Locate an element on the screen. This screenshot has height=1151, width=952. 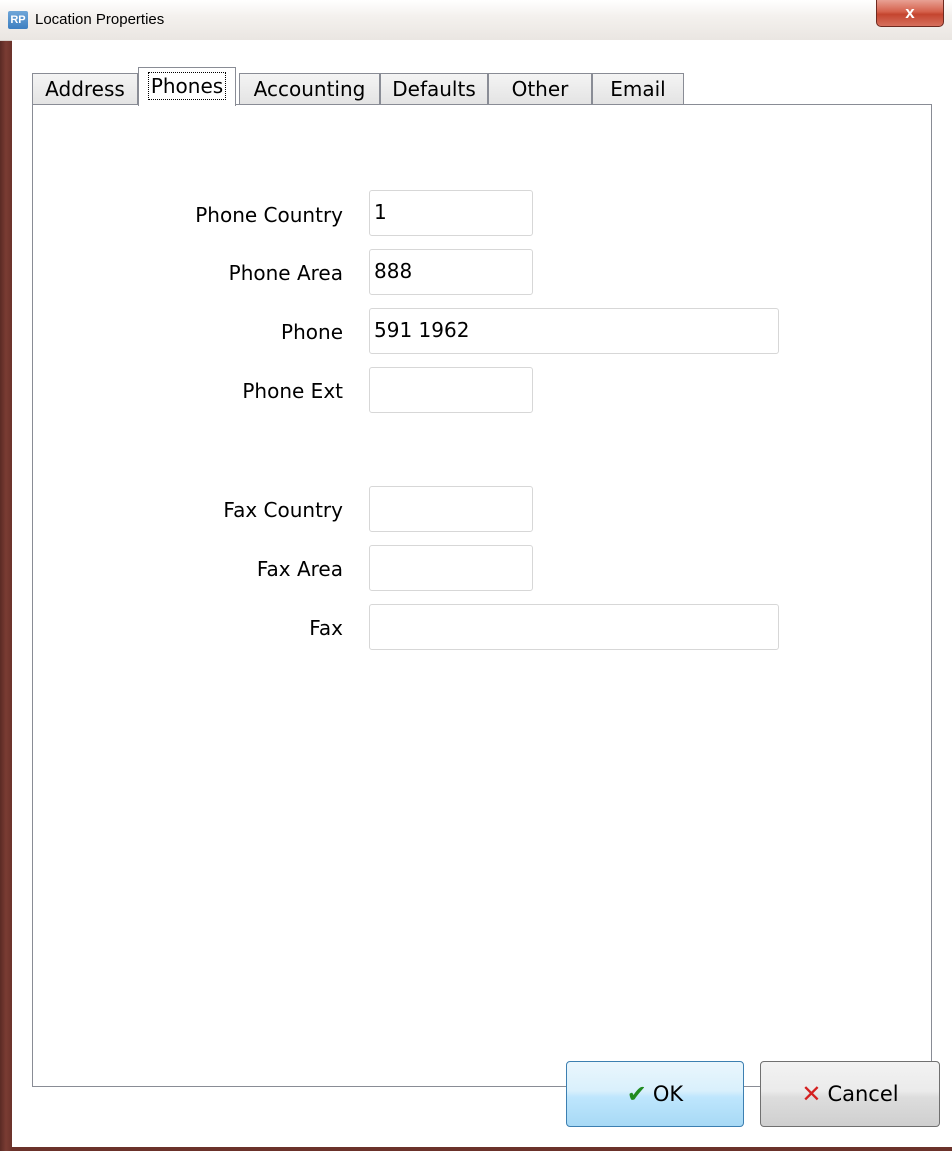
tab-other: Other is located at coordinates (540, 89).